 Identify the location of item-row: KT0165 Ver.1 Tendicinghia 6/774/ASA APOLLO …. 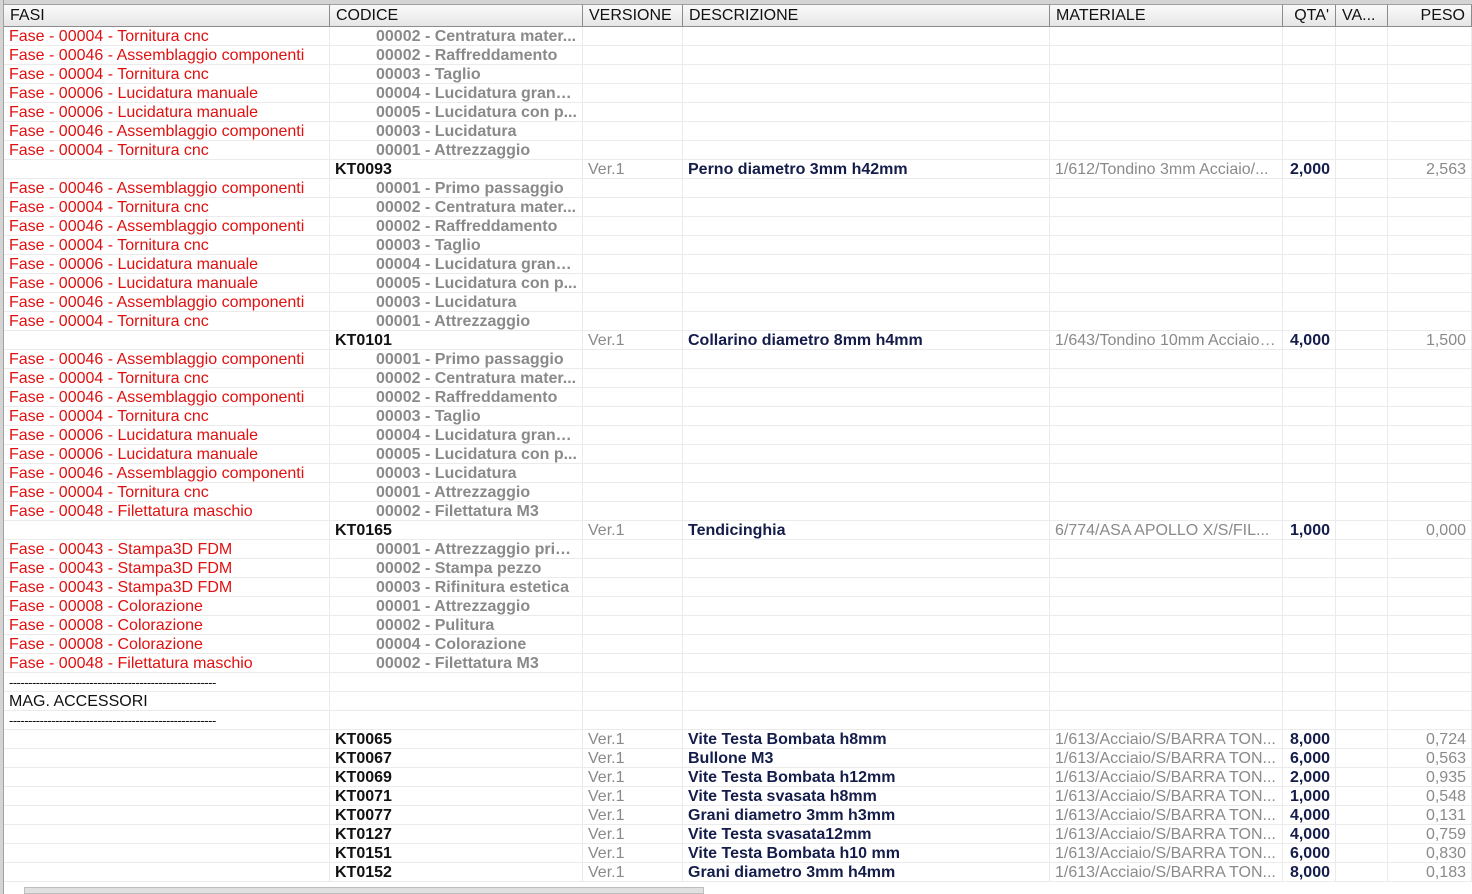
(738, 530).